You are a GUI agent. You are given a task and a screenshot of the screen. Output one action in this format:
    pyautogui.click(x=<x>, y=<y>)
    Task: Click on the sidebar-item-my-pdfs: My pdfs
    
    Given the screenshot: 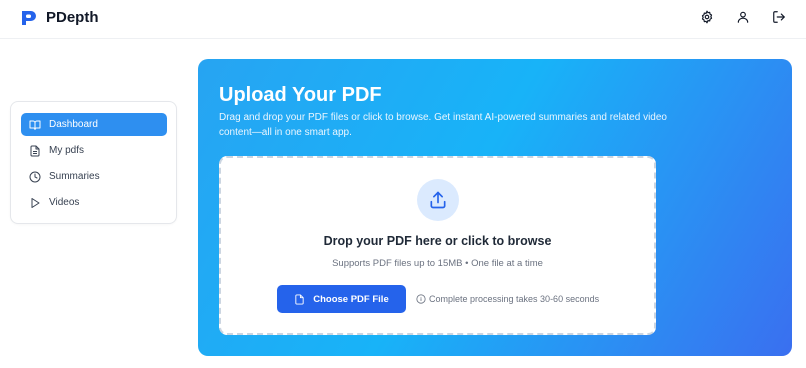 What is the action you would take?
    pyautogui.click(x=94, y=150)
    